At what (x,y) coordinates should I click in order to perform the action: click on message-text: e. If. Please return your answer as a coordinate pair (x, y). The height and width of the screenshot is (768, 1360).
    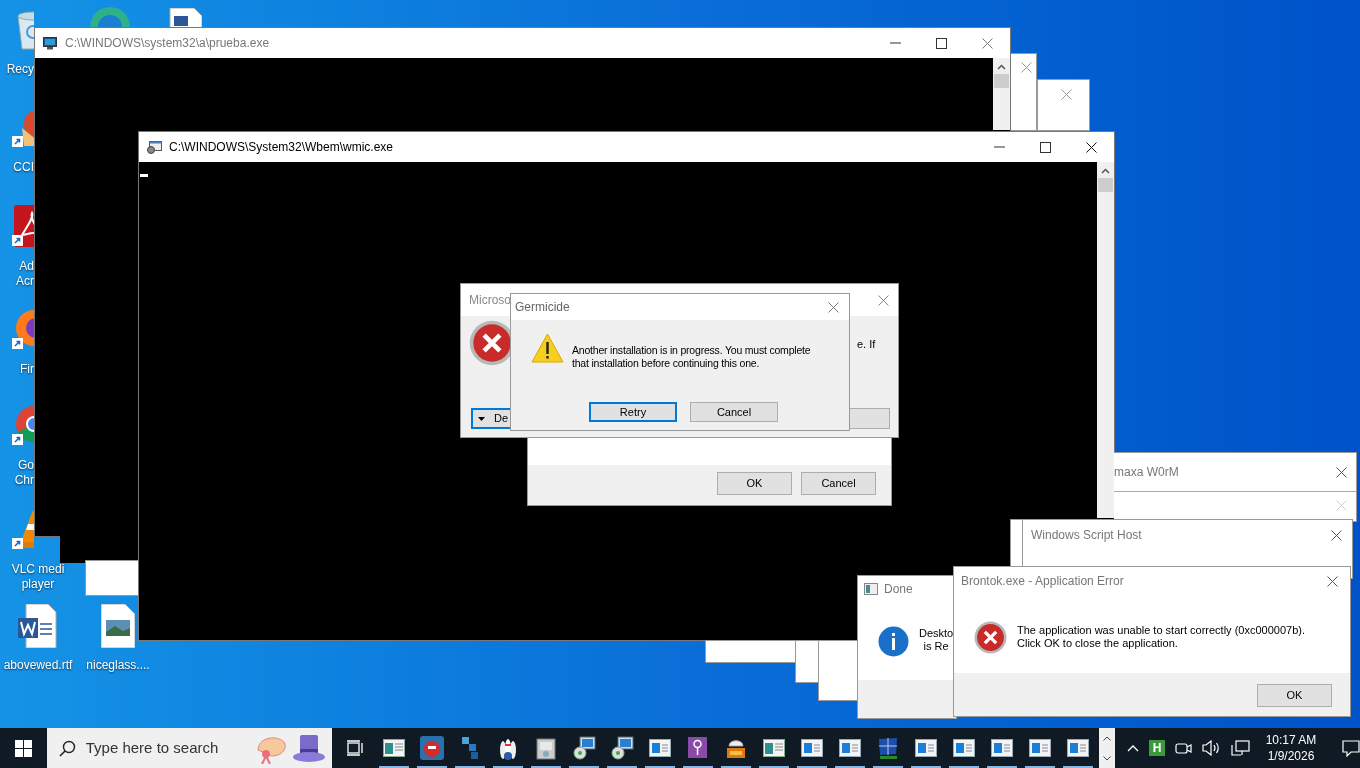
    Looking at the image, I should click on (866, 344).